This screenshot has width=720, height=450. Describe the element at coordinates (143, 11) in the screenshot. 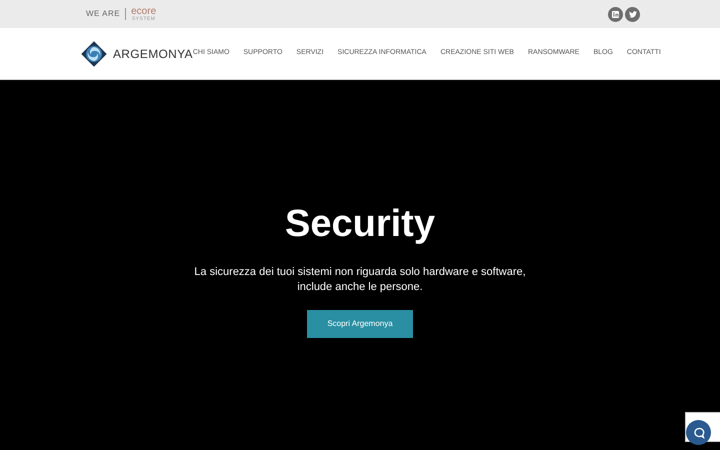

I see `partner-logo: ecore` at that location.